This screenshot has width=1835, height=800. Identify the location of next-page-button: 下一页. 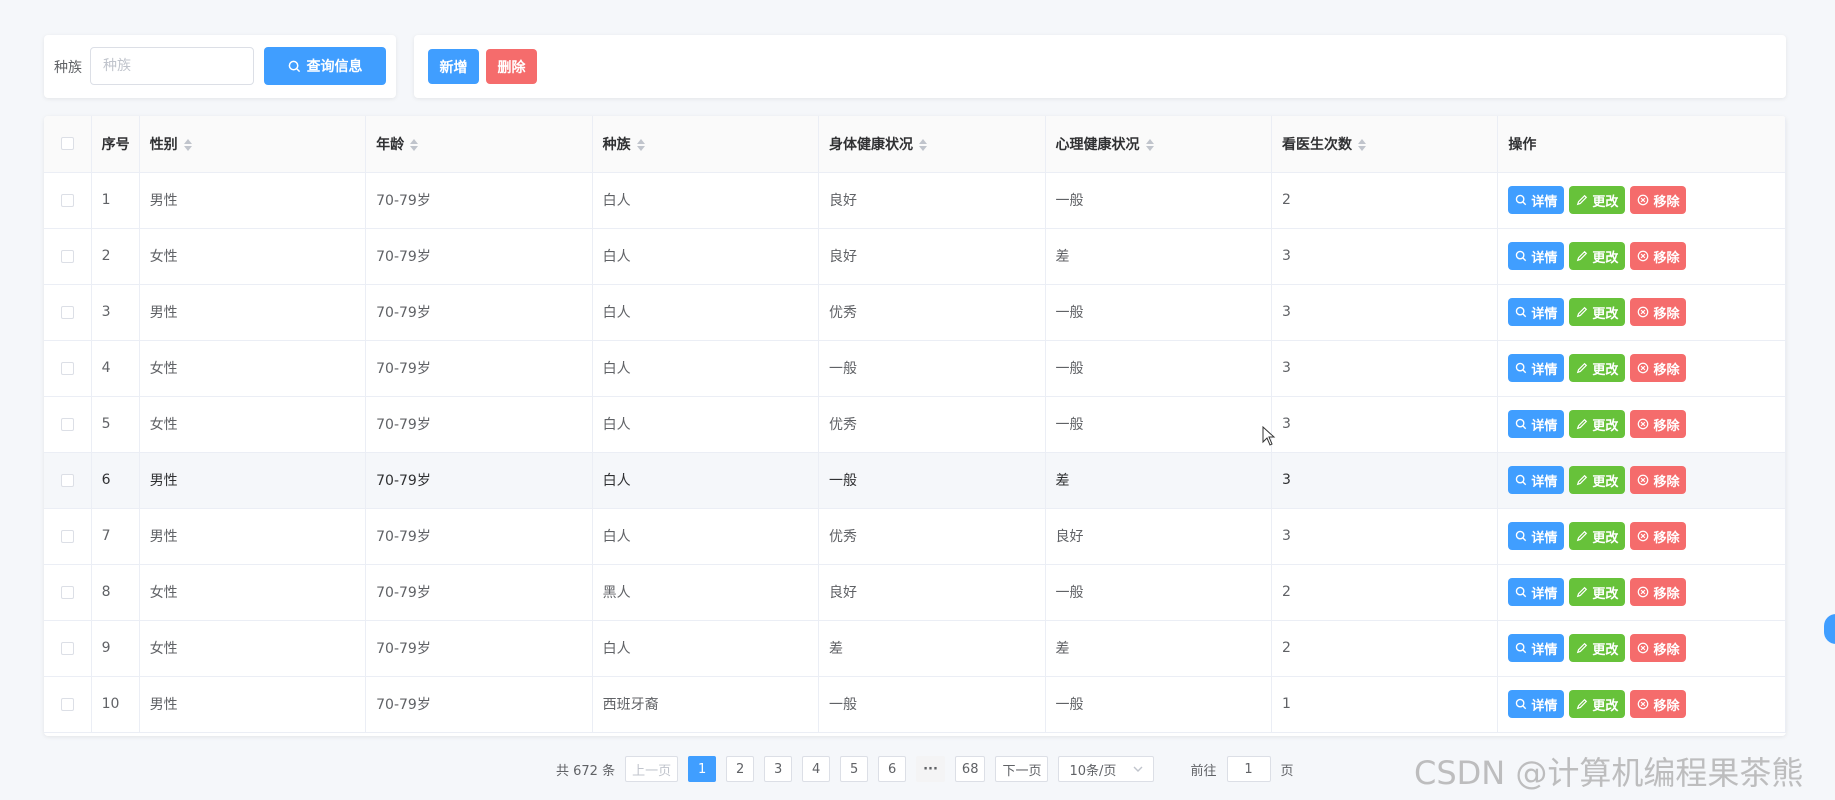
(1022, 769).